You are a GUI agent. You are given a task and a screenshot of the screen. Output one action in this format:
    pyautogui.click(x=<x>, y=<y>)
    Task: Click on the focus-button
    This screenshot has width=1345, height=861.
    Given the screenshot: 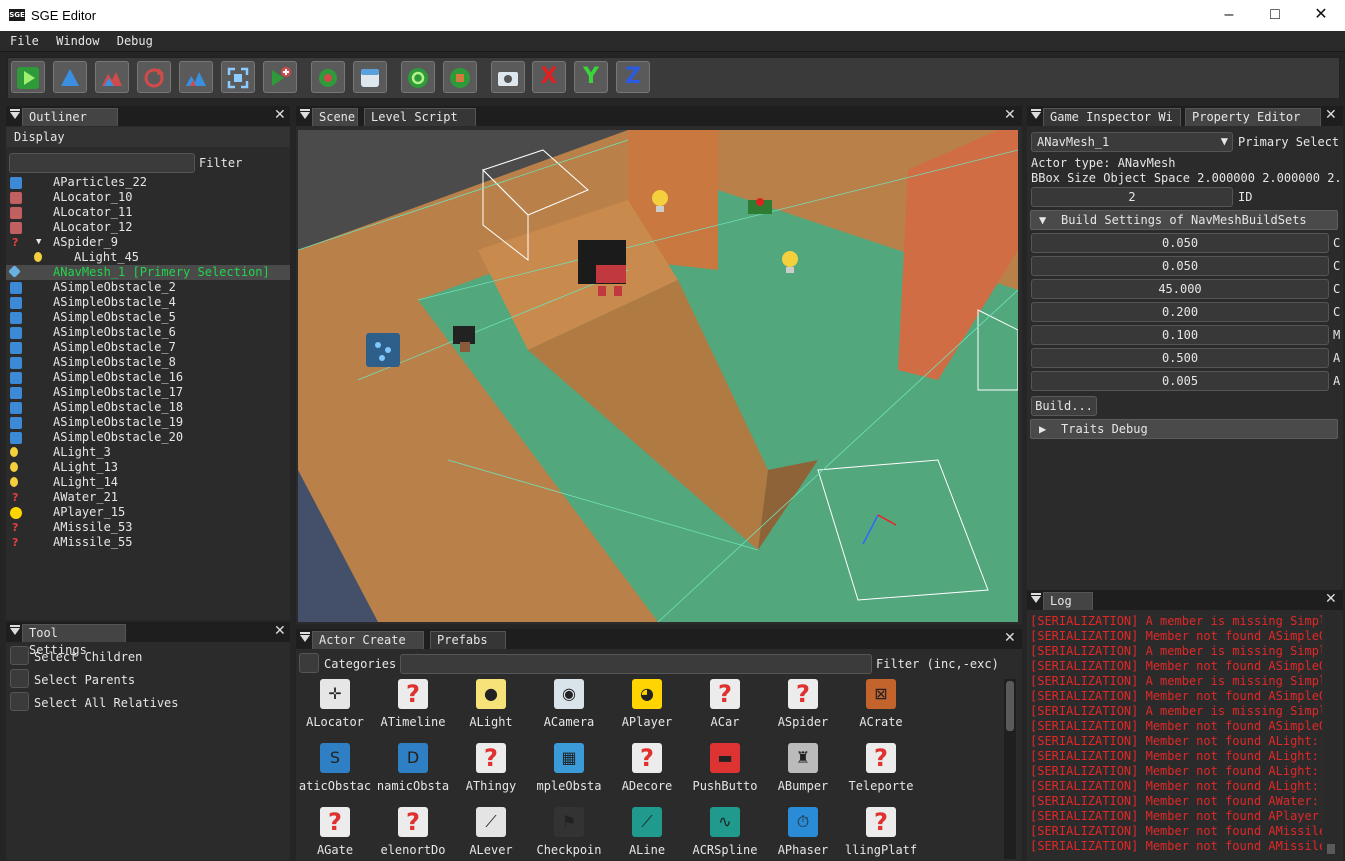 What is the action you would take?
    pyautogui.click(x=238, y=77)
    